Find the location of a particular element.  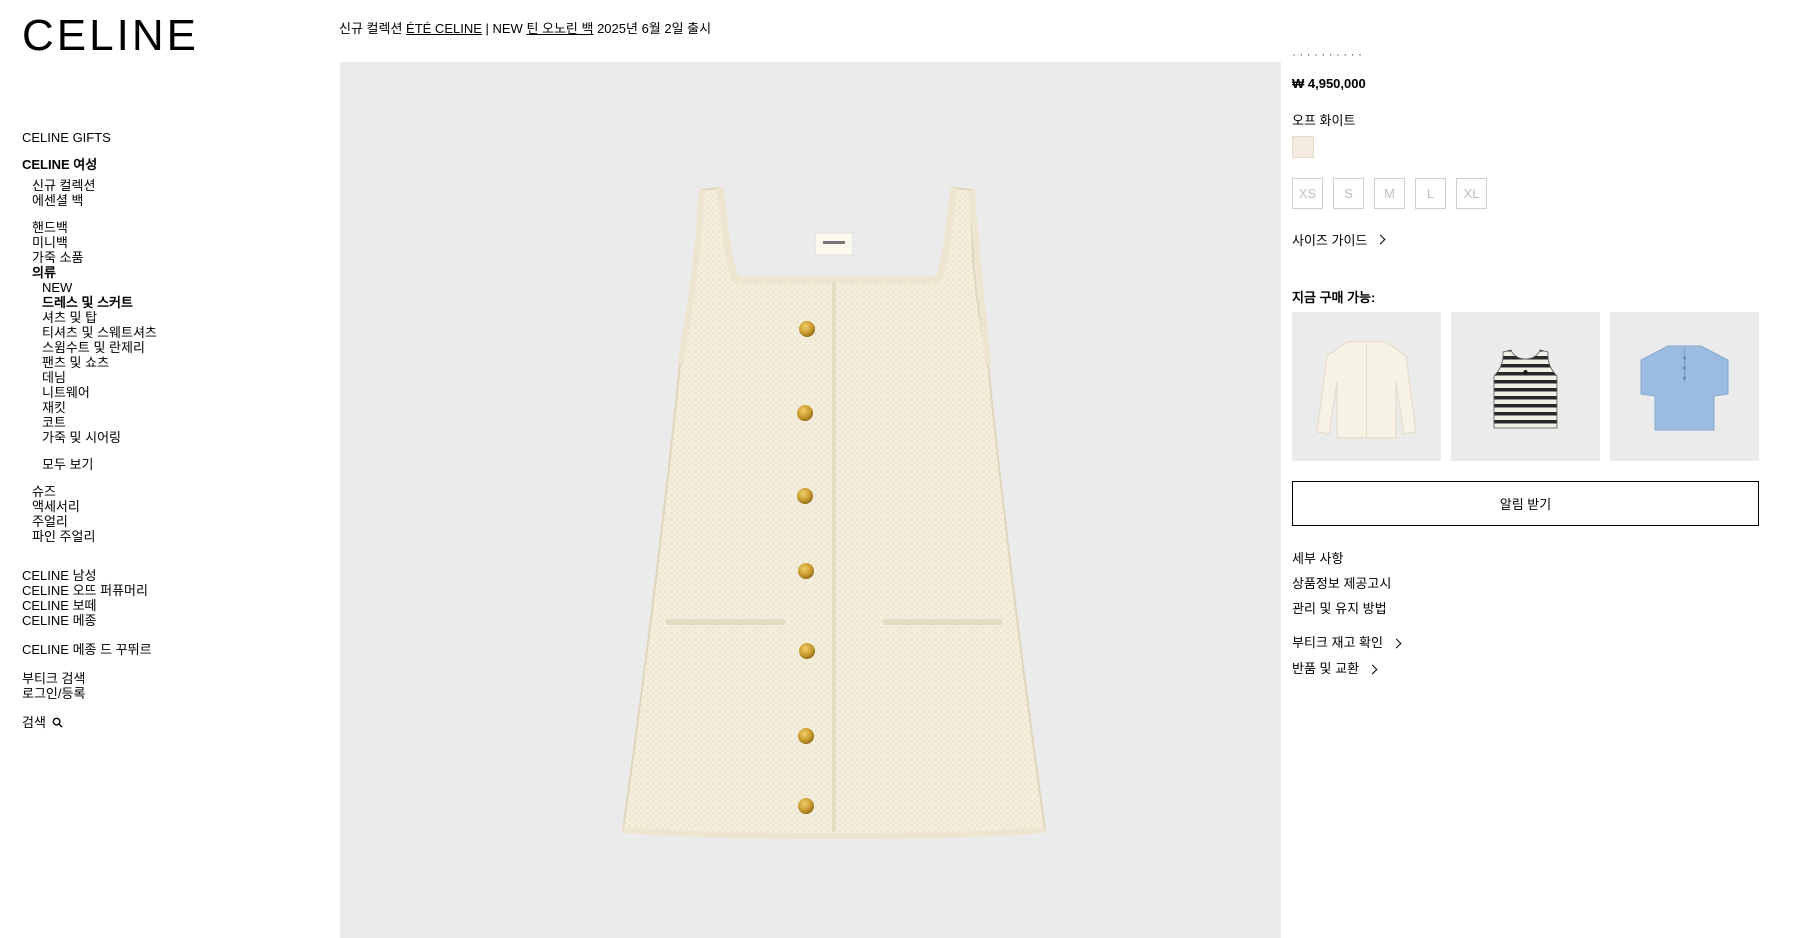

related-product-cardigan is located at coordinates (1366, 386).